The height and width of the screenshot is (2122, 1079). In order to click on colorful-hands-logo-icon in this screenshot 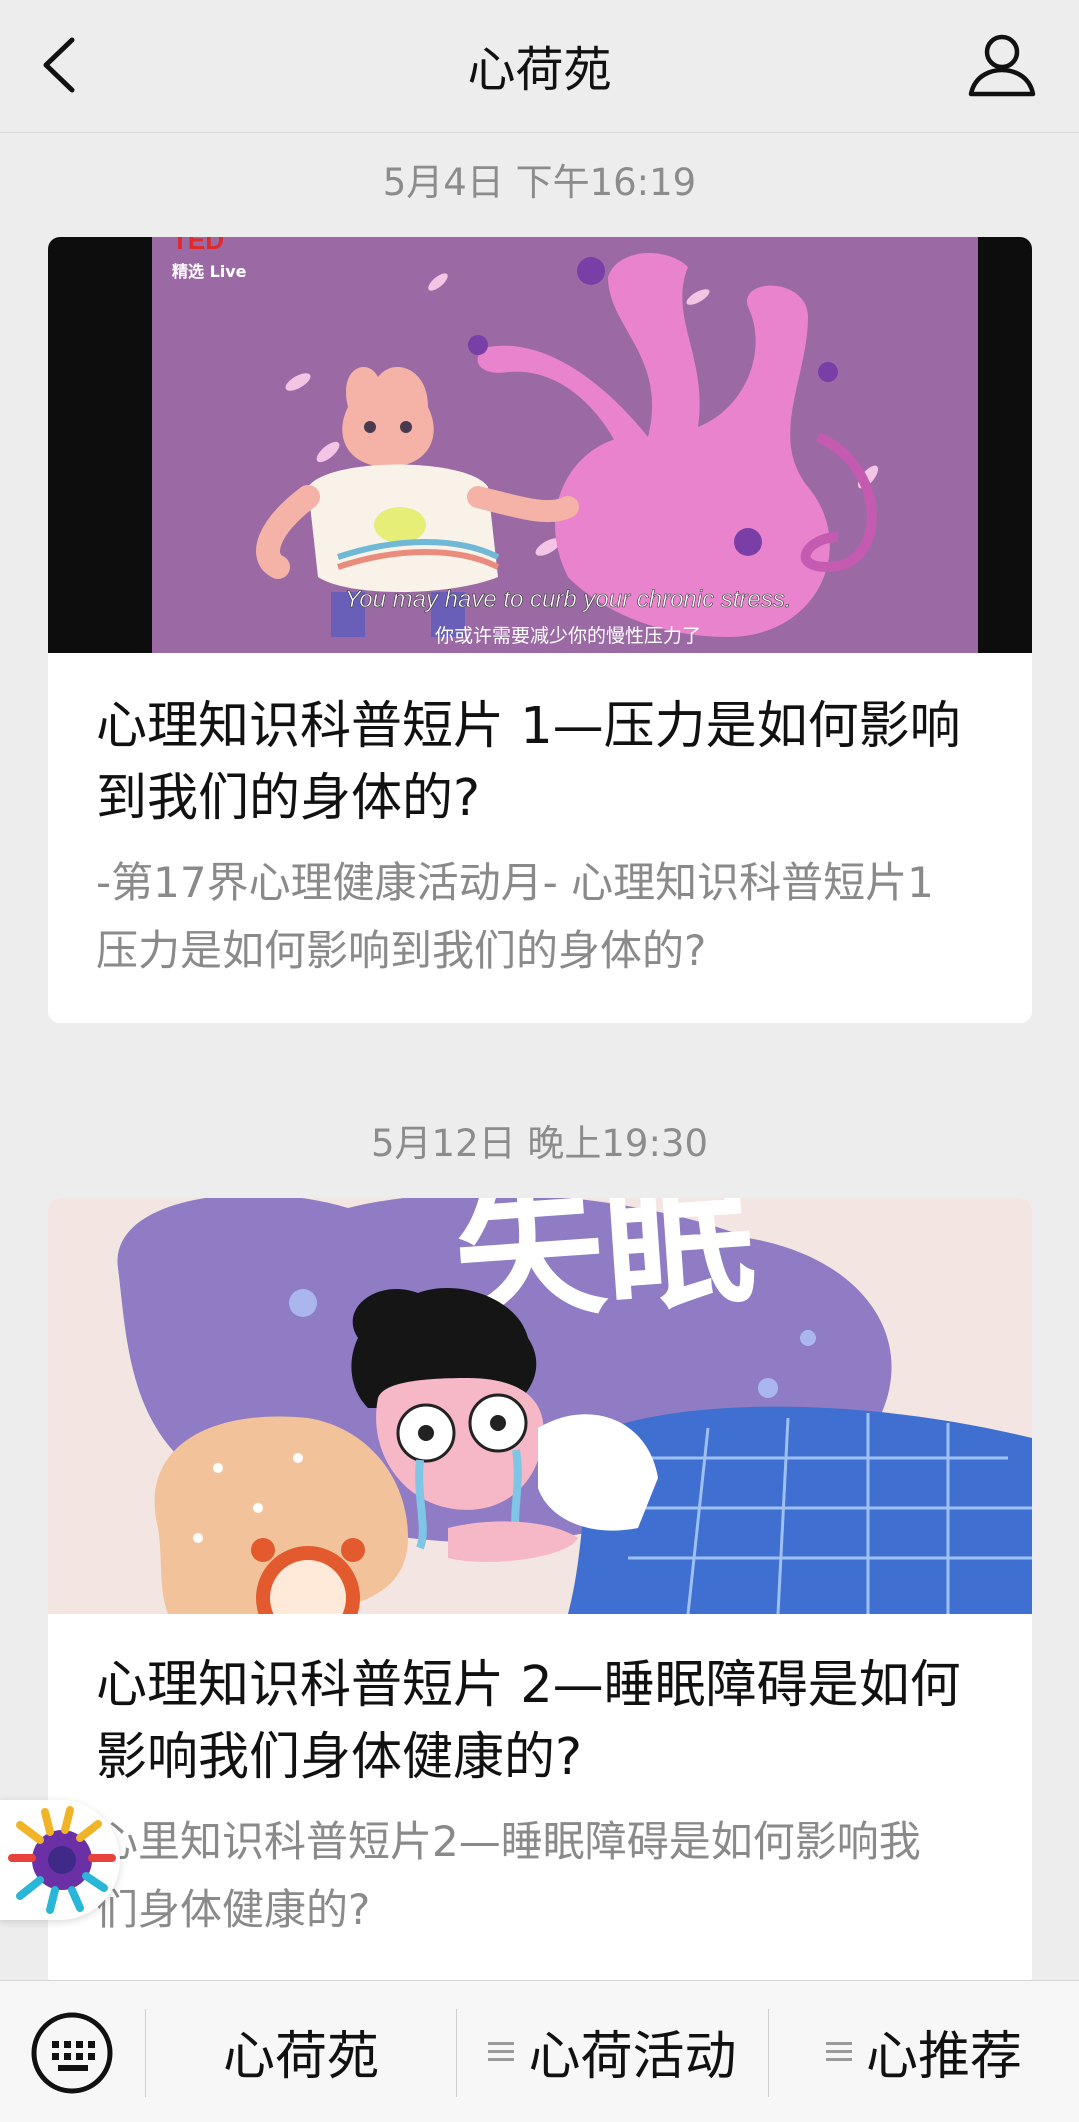, I will do `click(62, 1860)`.